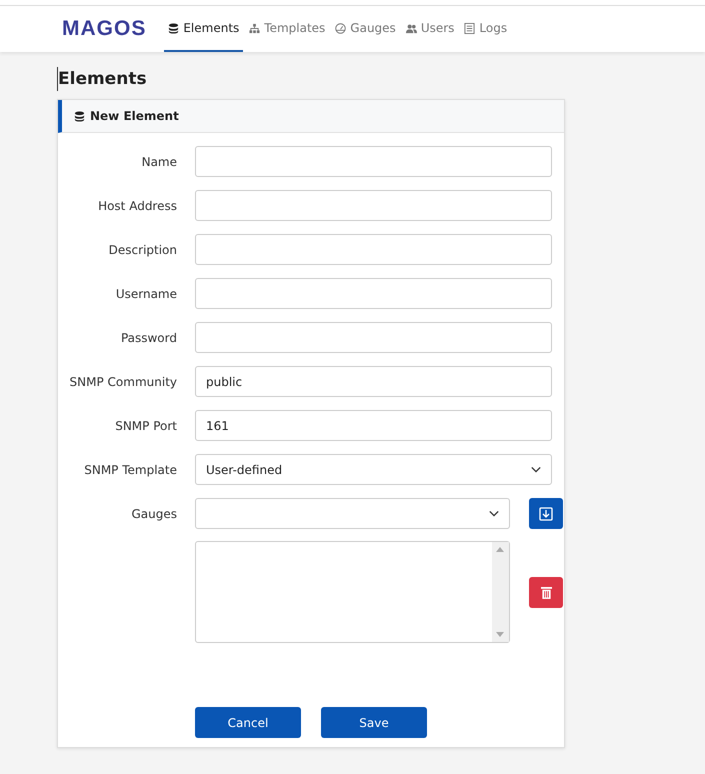 The height and width of the screenshot is (774, 705). Describe the element at coordinates (430, 29) in the screenshot. I see `nav-tab: Users` at that location.